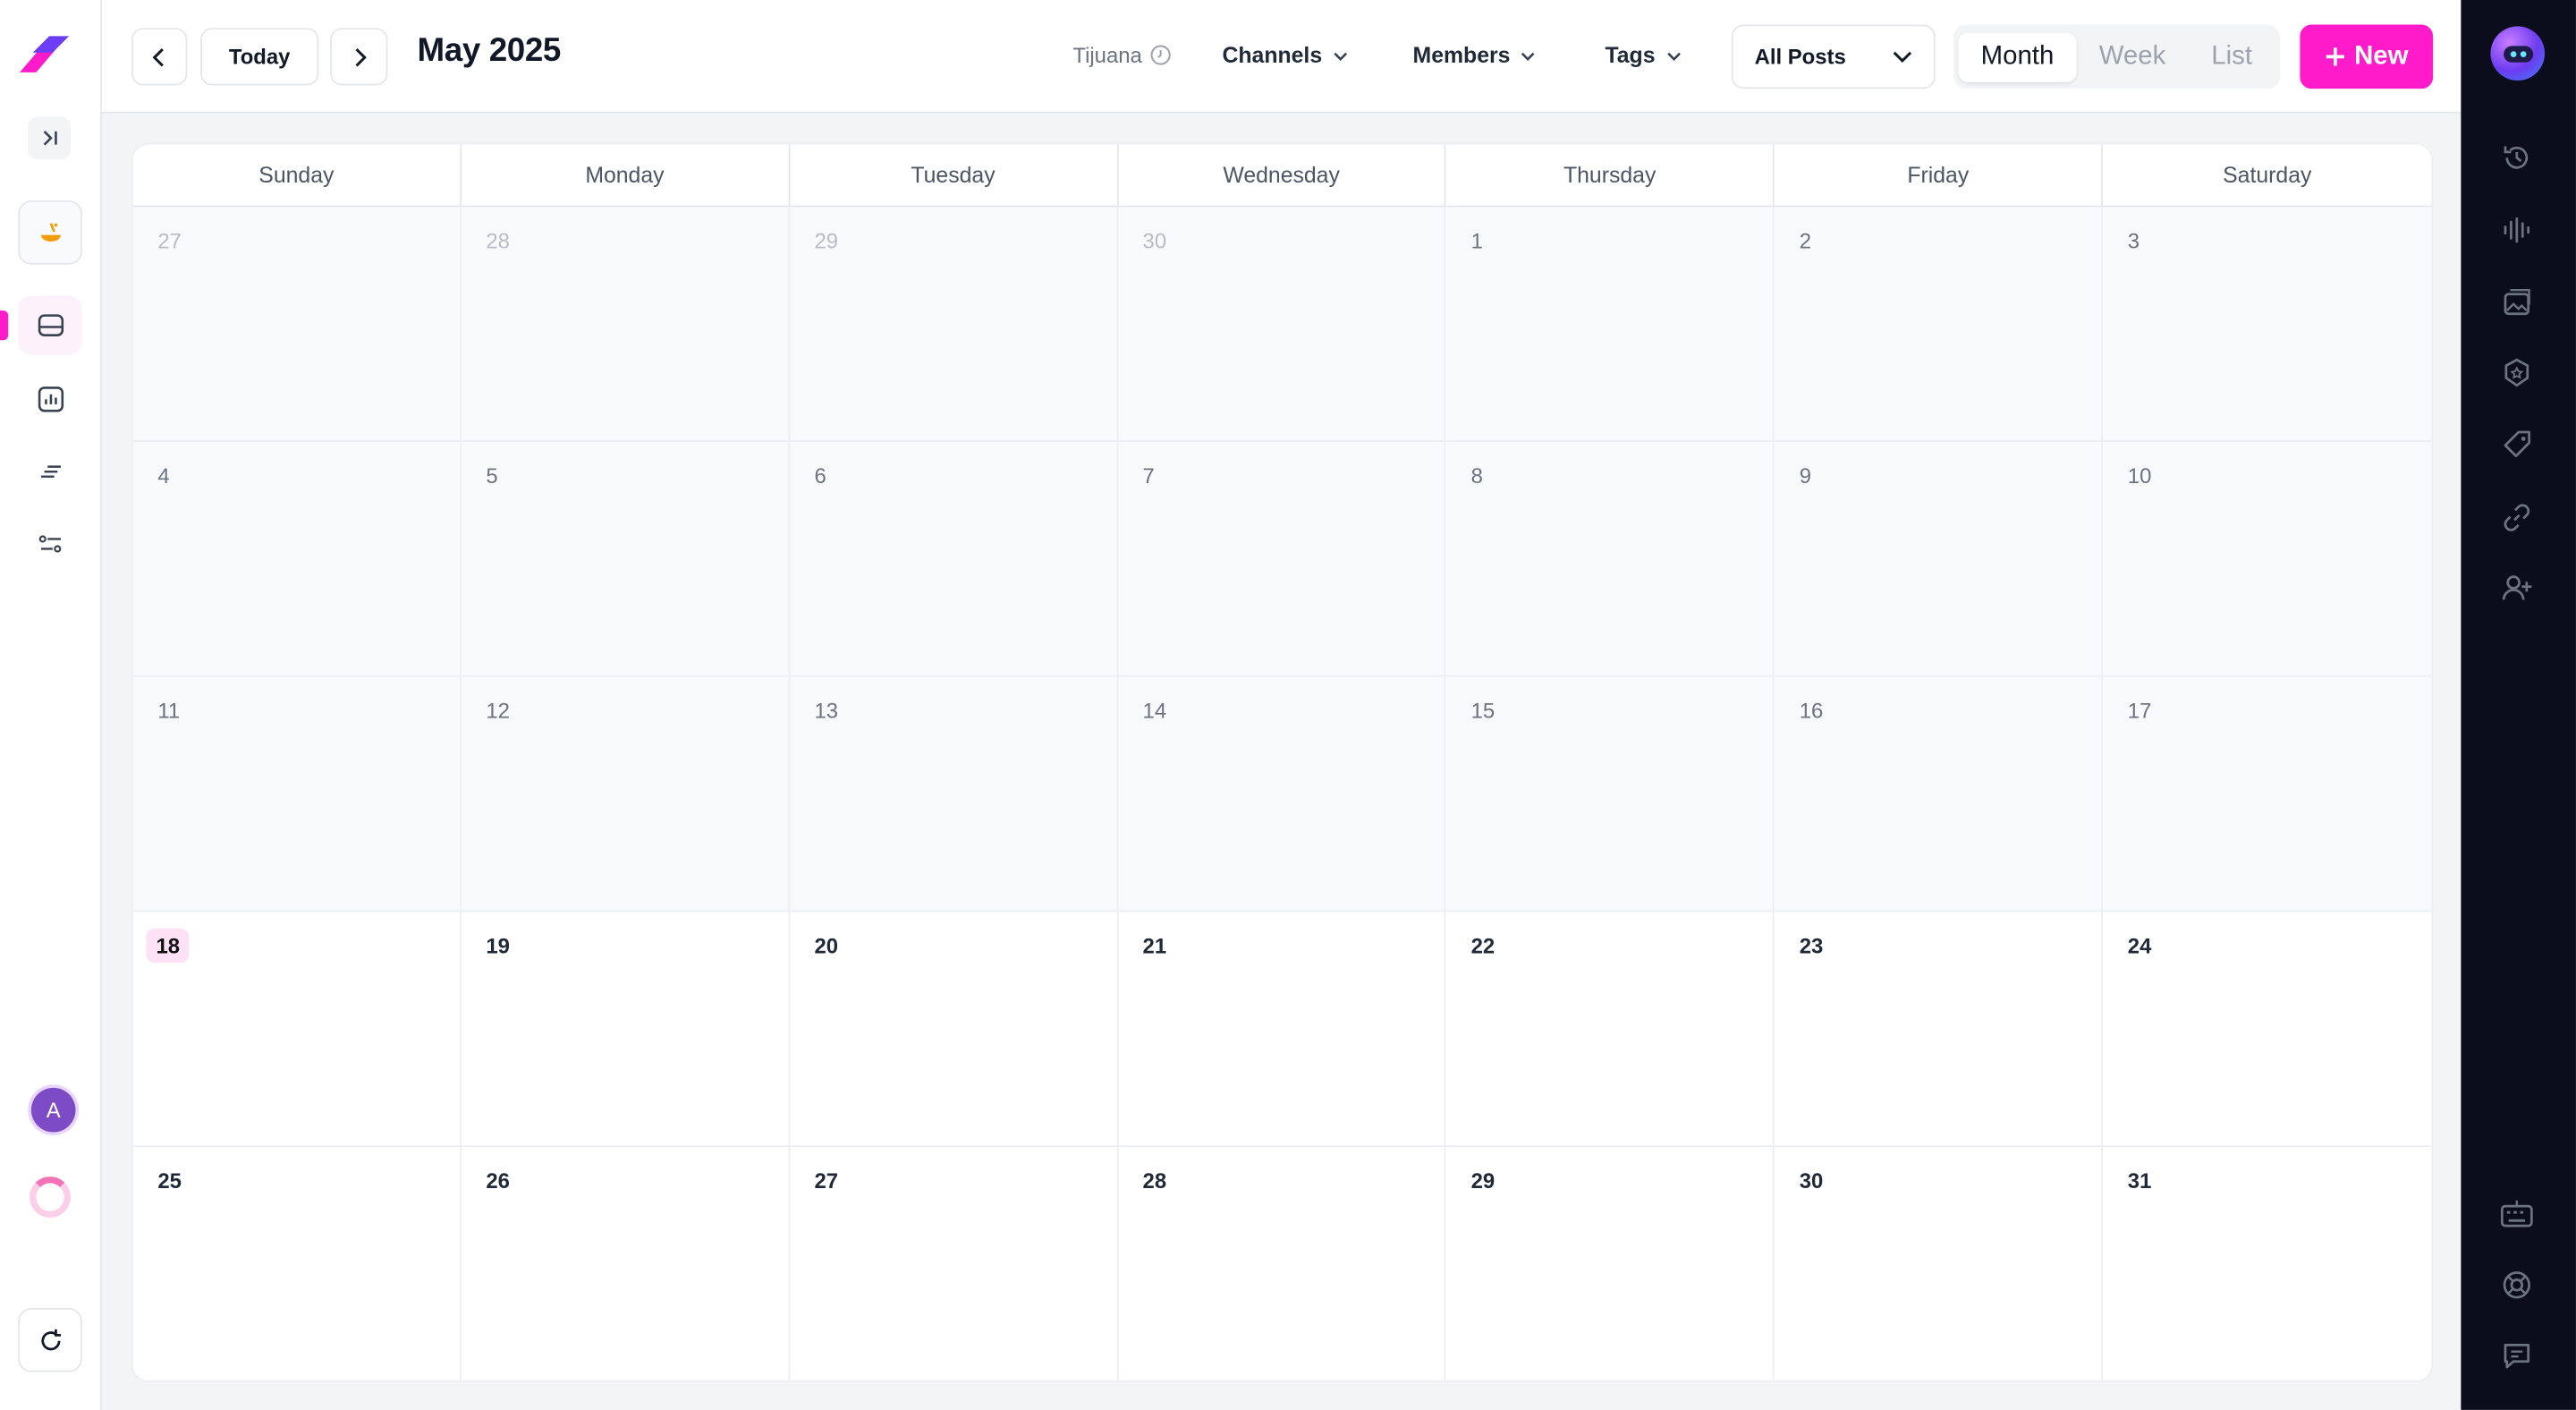 The height and width of the screenshot is (1410, 2576). I want to click on audio-button, so click(2517, 229).